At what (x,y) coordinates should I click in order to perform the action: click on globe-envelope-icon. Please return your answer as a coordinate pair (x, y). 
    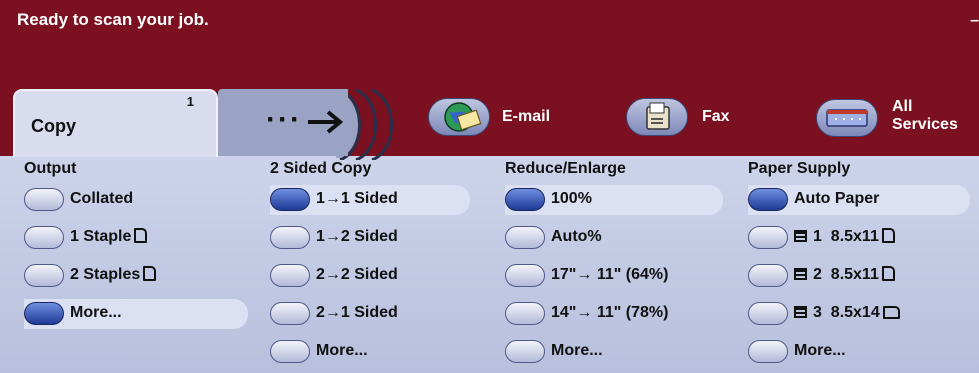
    Looking at the image, I should click on (459, 117).